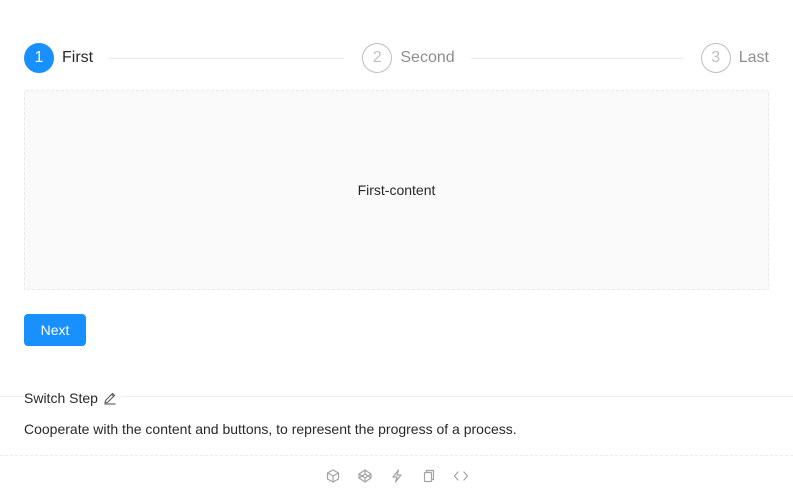  What do you see at coordinates (365, 476) in the screenshot?
I see `codepen-icon` at bounding box center [365, 476].